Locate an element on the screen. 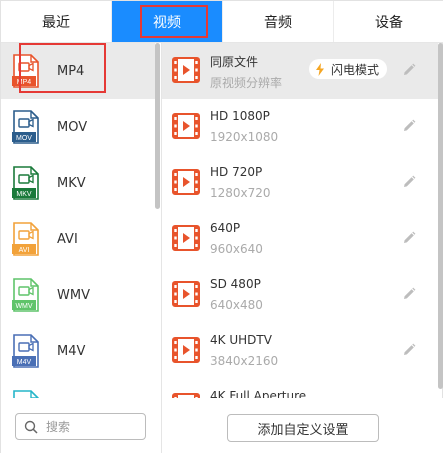  tab-video: 视频 is located at coordinates (167, 21).